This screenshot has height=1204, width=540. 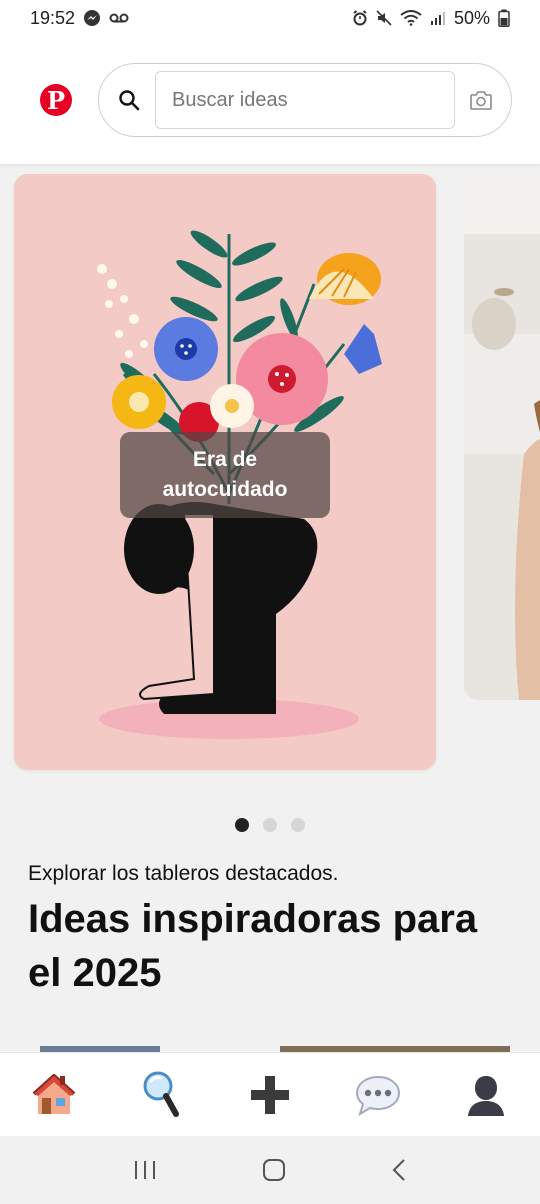 What do you see at coordinates (471, 17) in the screenshot?
I see `battery-percent: 50%` at bounding box center [471, 17].